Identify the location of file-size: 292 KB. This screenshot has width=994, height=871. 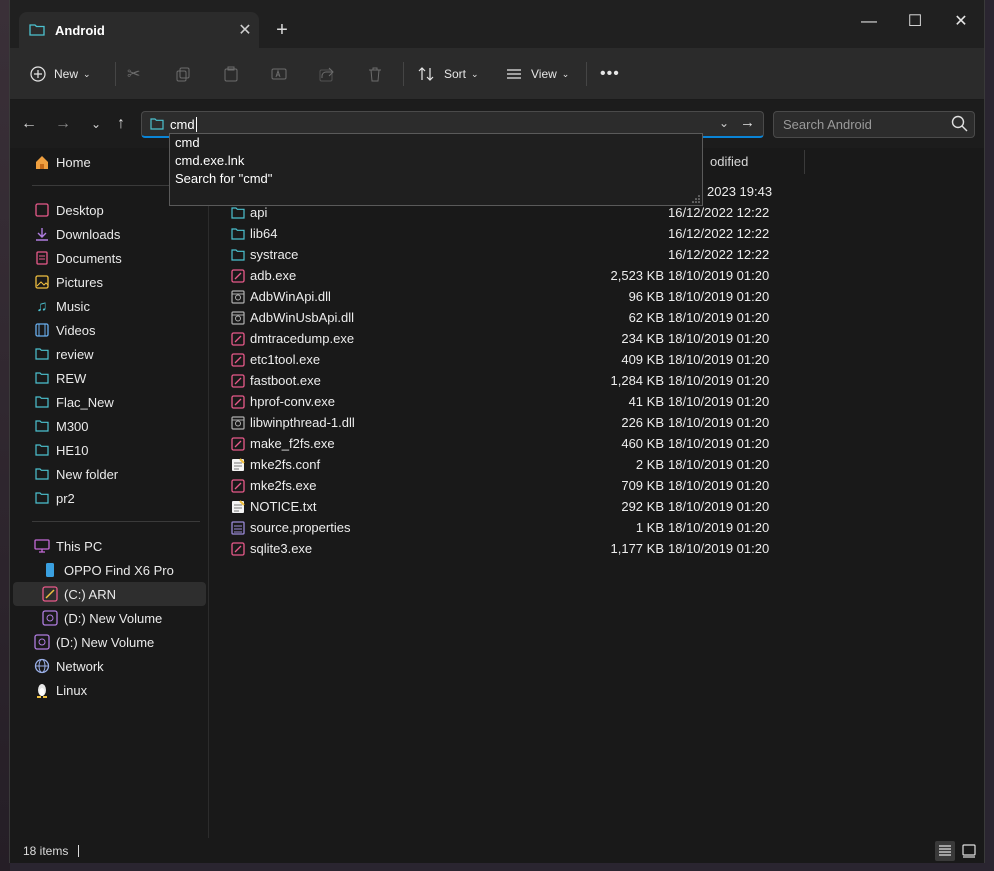
(642, 506).